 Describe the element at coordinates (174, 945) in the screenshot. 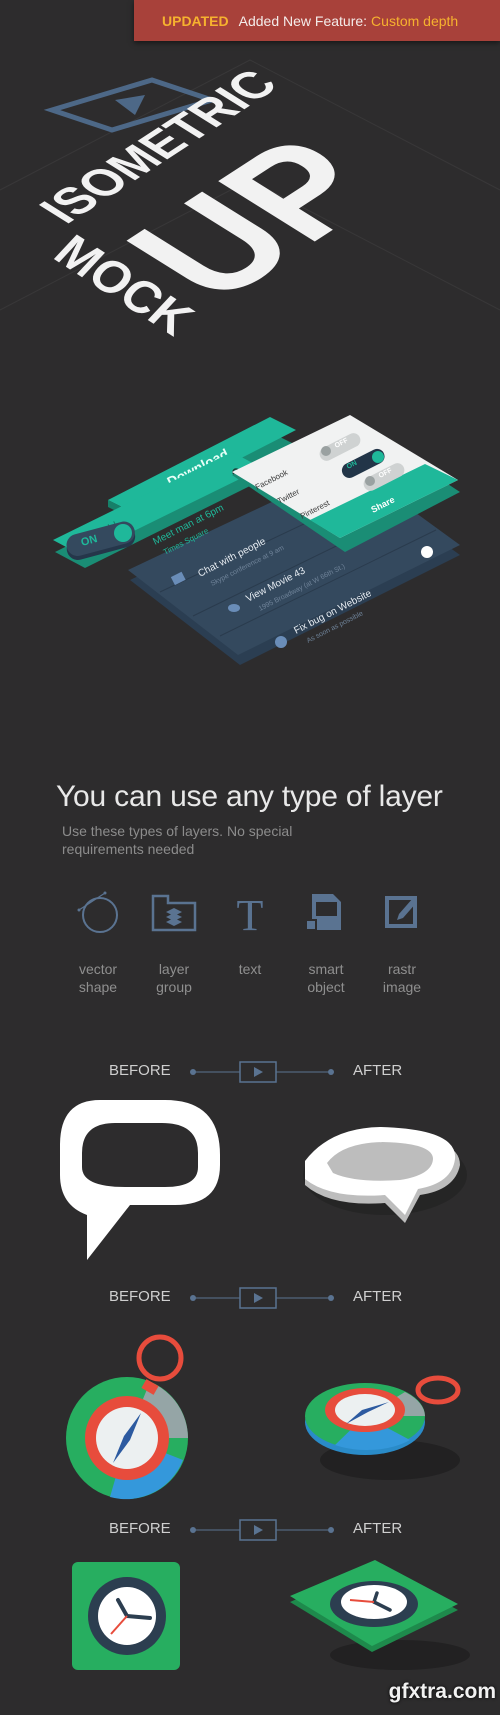

I see `layer-type-item: layer group` at that location.